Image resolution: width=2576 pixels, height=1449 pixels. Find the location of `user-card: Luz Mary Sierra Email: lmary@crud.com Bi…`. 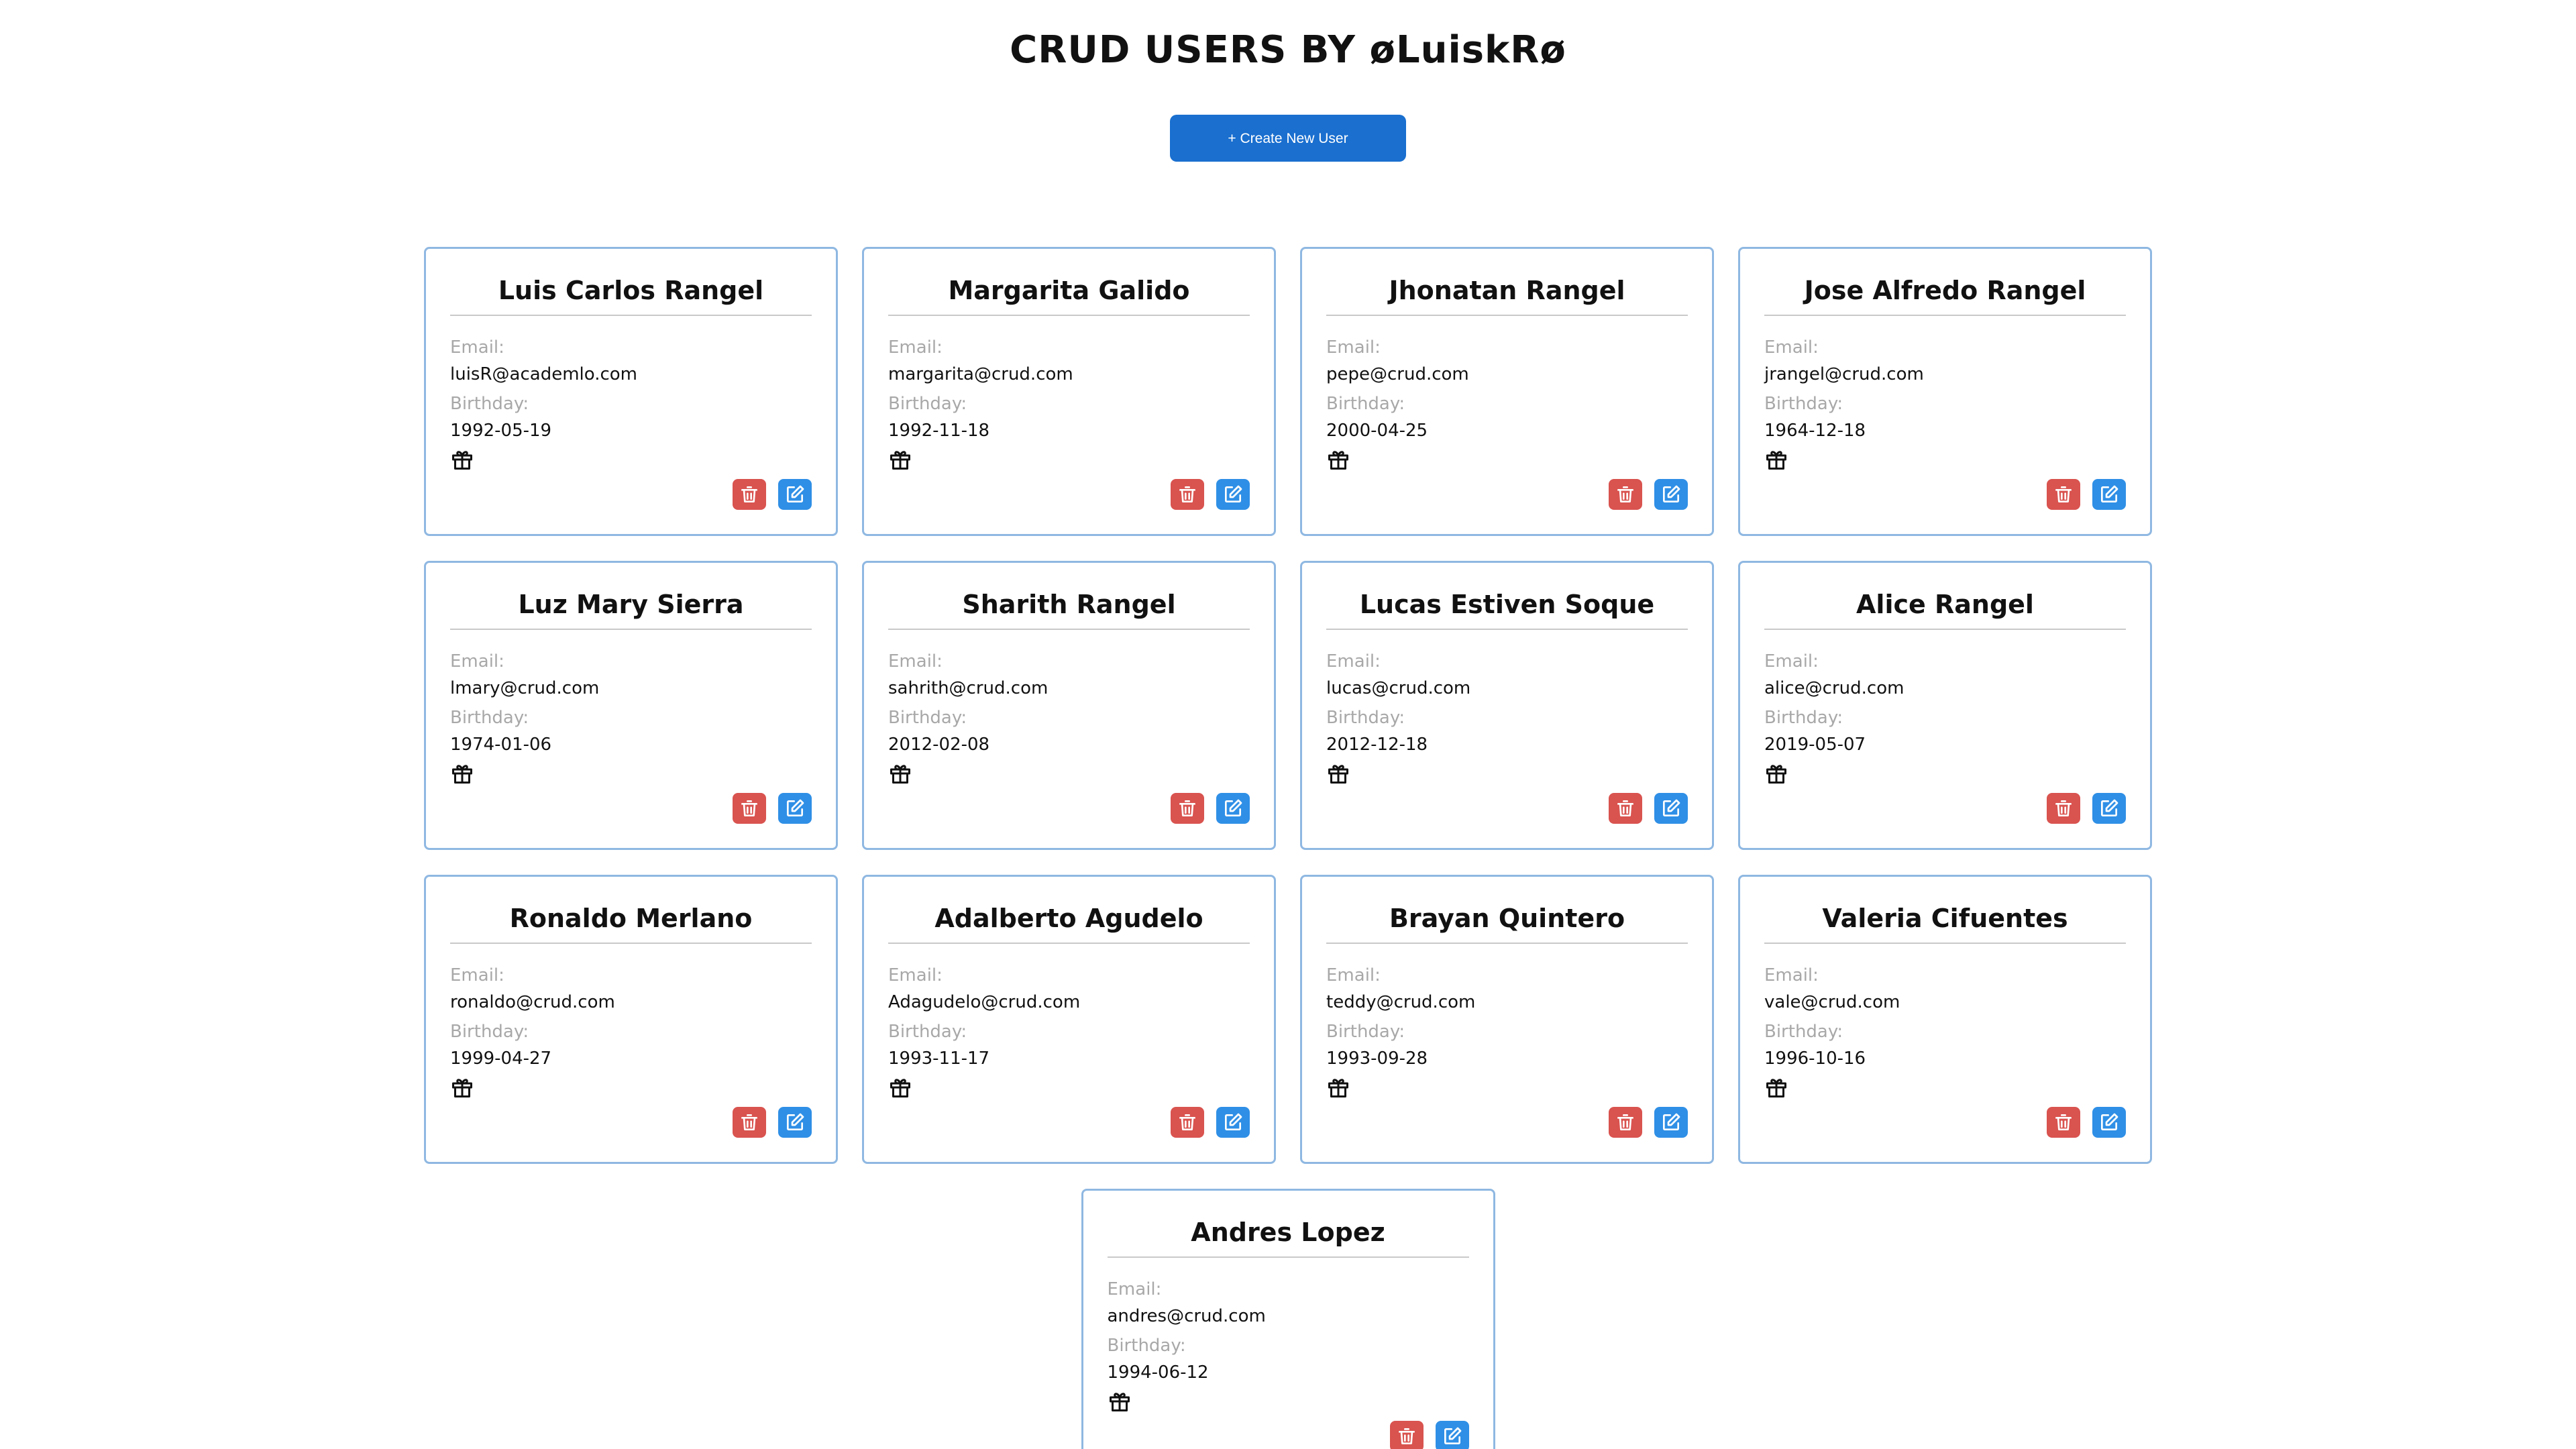

user-card: Luz Mary Sierra Email: lmary@crud.com Bi… is located at coordinates (631, 705).